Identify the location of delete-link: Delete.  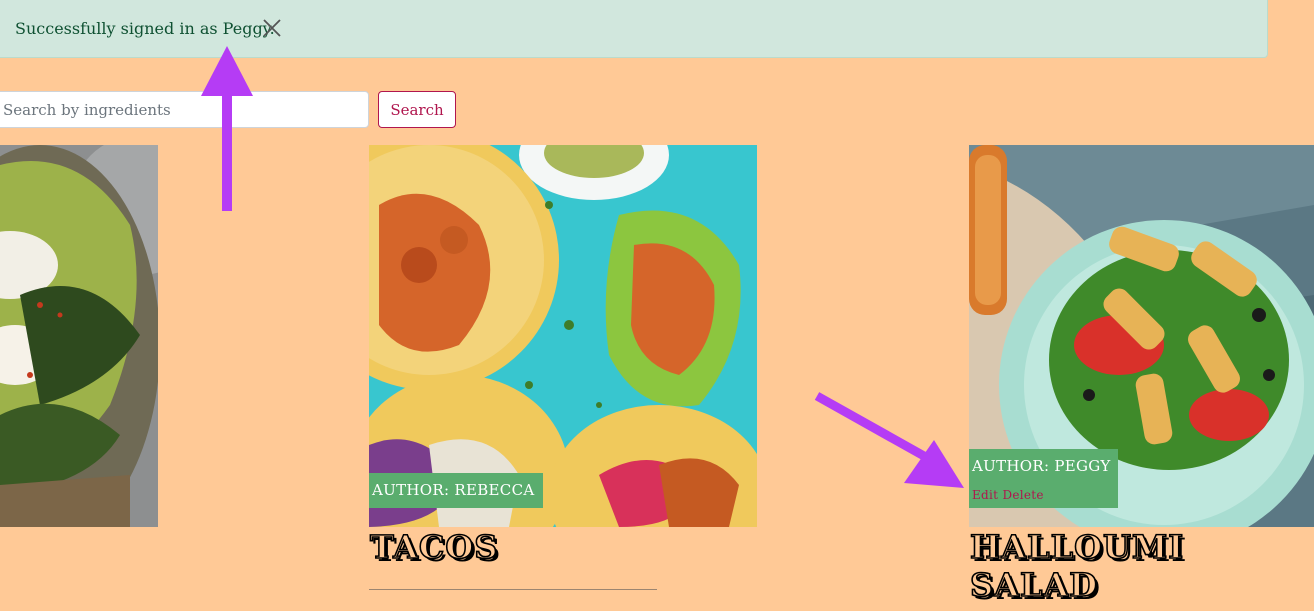
(1022, 495).